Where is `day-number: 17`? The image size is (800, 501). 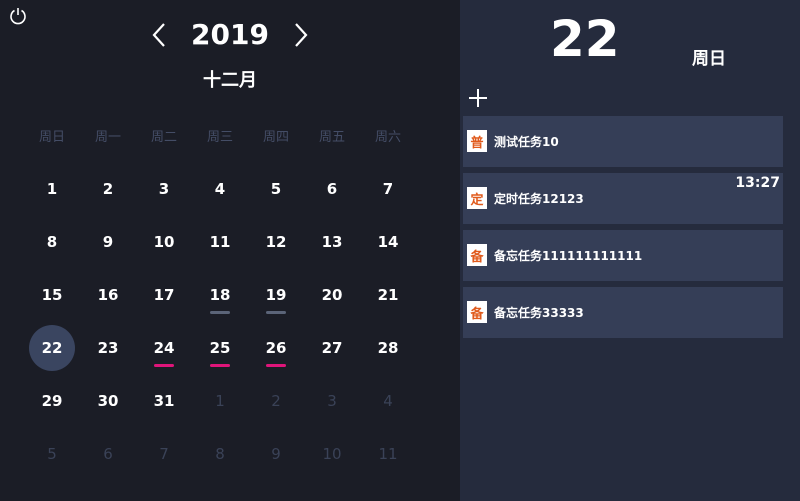 day-number: 17 is located at coordinates (164, 294).